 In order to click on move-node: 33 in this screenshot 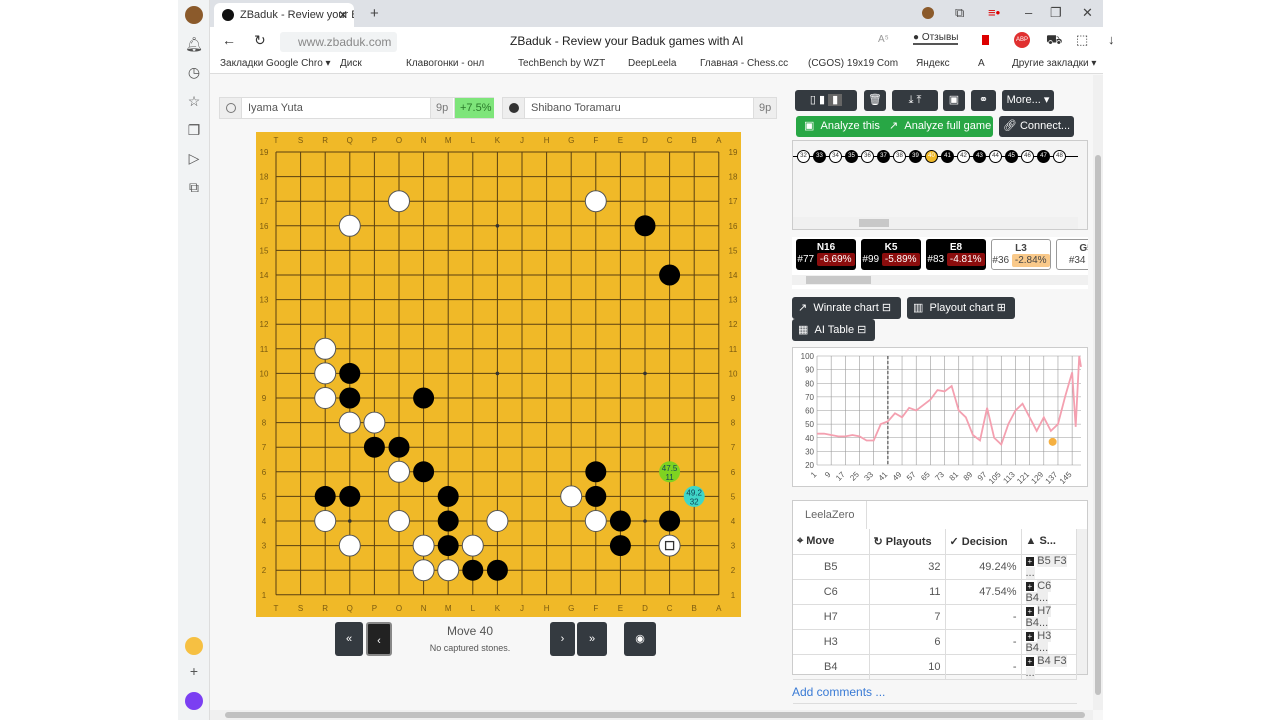, I will do `click(819, 156)`.